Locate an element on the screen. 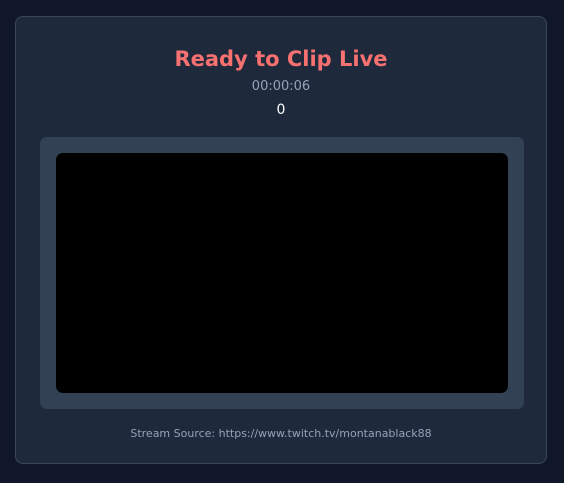 This screenshot has width=564, height=483. status-title: Ready to Clip Live is located at coordinates (281, 59).